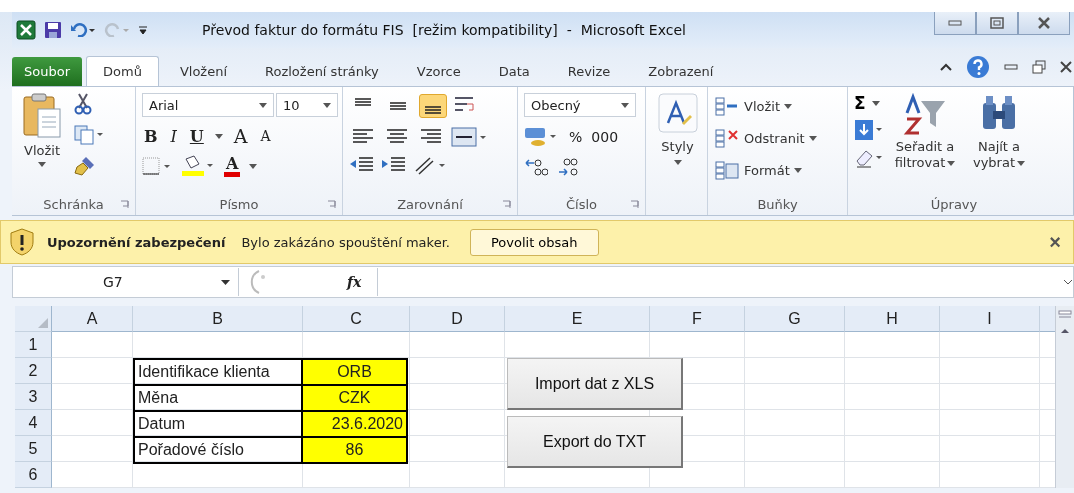 The image size is (1074, 493). I want to click on bold-button: B, so click(151, 136).